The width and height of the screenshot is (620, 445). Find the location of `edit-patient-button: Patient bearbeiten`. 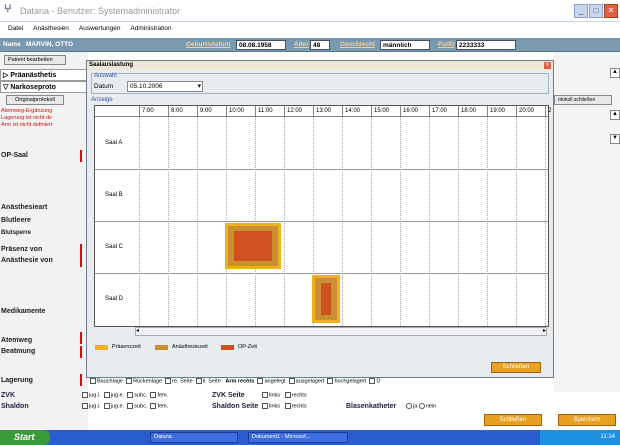

edit-patient-button: Patient bearbeiten is located at coordinates (35, 60).